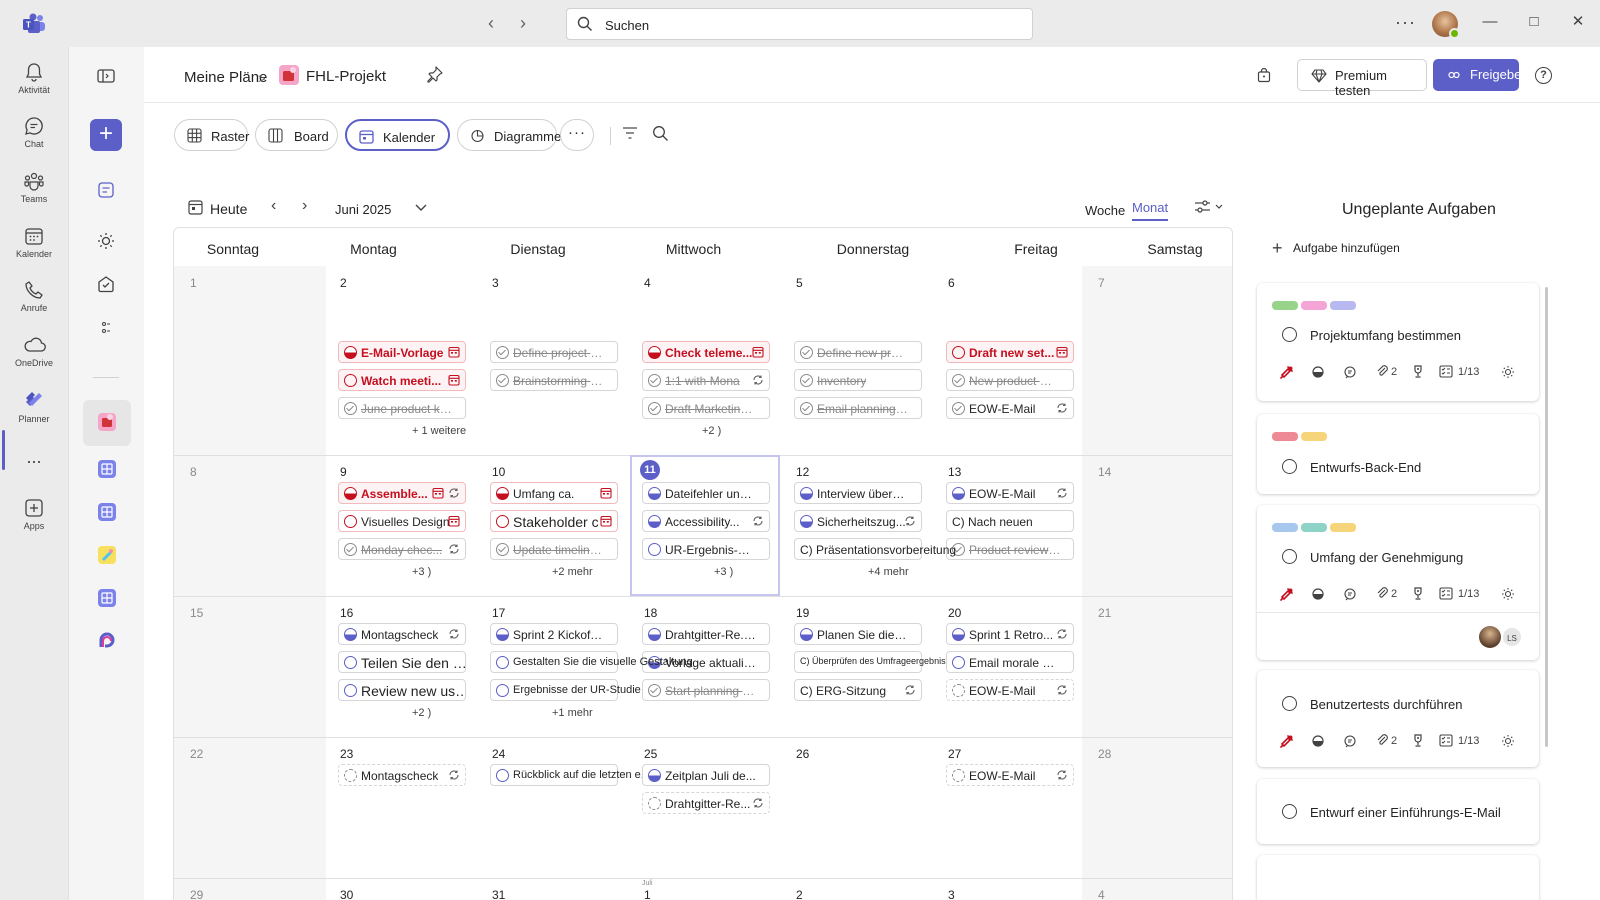 The height and width of the screenshot is (900, 1600). Describe the element at coordinates (1398, 582) in the screenshot. I see `task-card: Umfang der Genehmigung 2 1/13 LS` at that location.